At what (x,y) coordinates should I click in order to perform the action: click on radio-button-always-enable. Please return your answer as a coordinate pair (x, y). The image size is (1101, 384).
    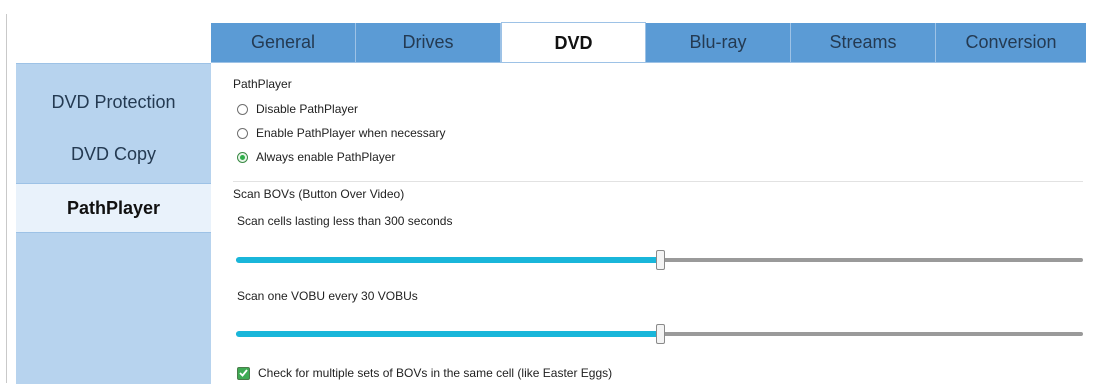
    Looking at the image, I should click on (242, 157).